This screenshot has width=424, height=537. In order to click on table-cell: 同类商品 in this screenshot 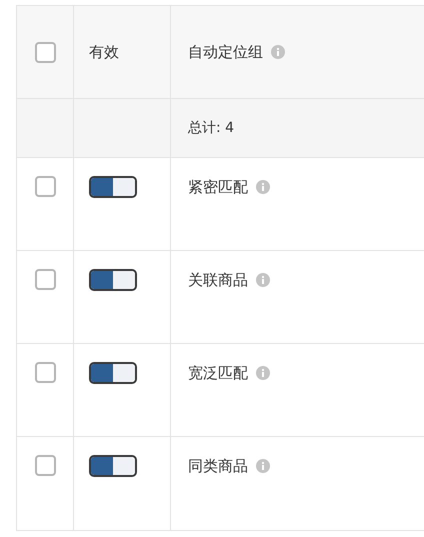, I will do `click(218, 466)`.